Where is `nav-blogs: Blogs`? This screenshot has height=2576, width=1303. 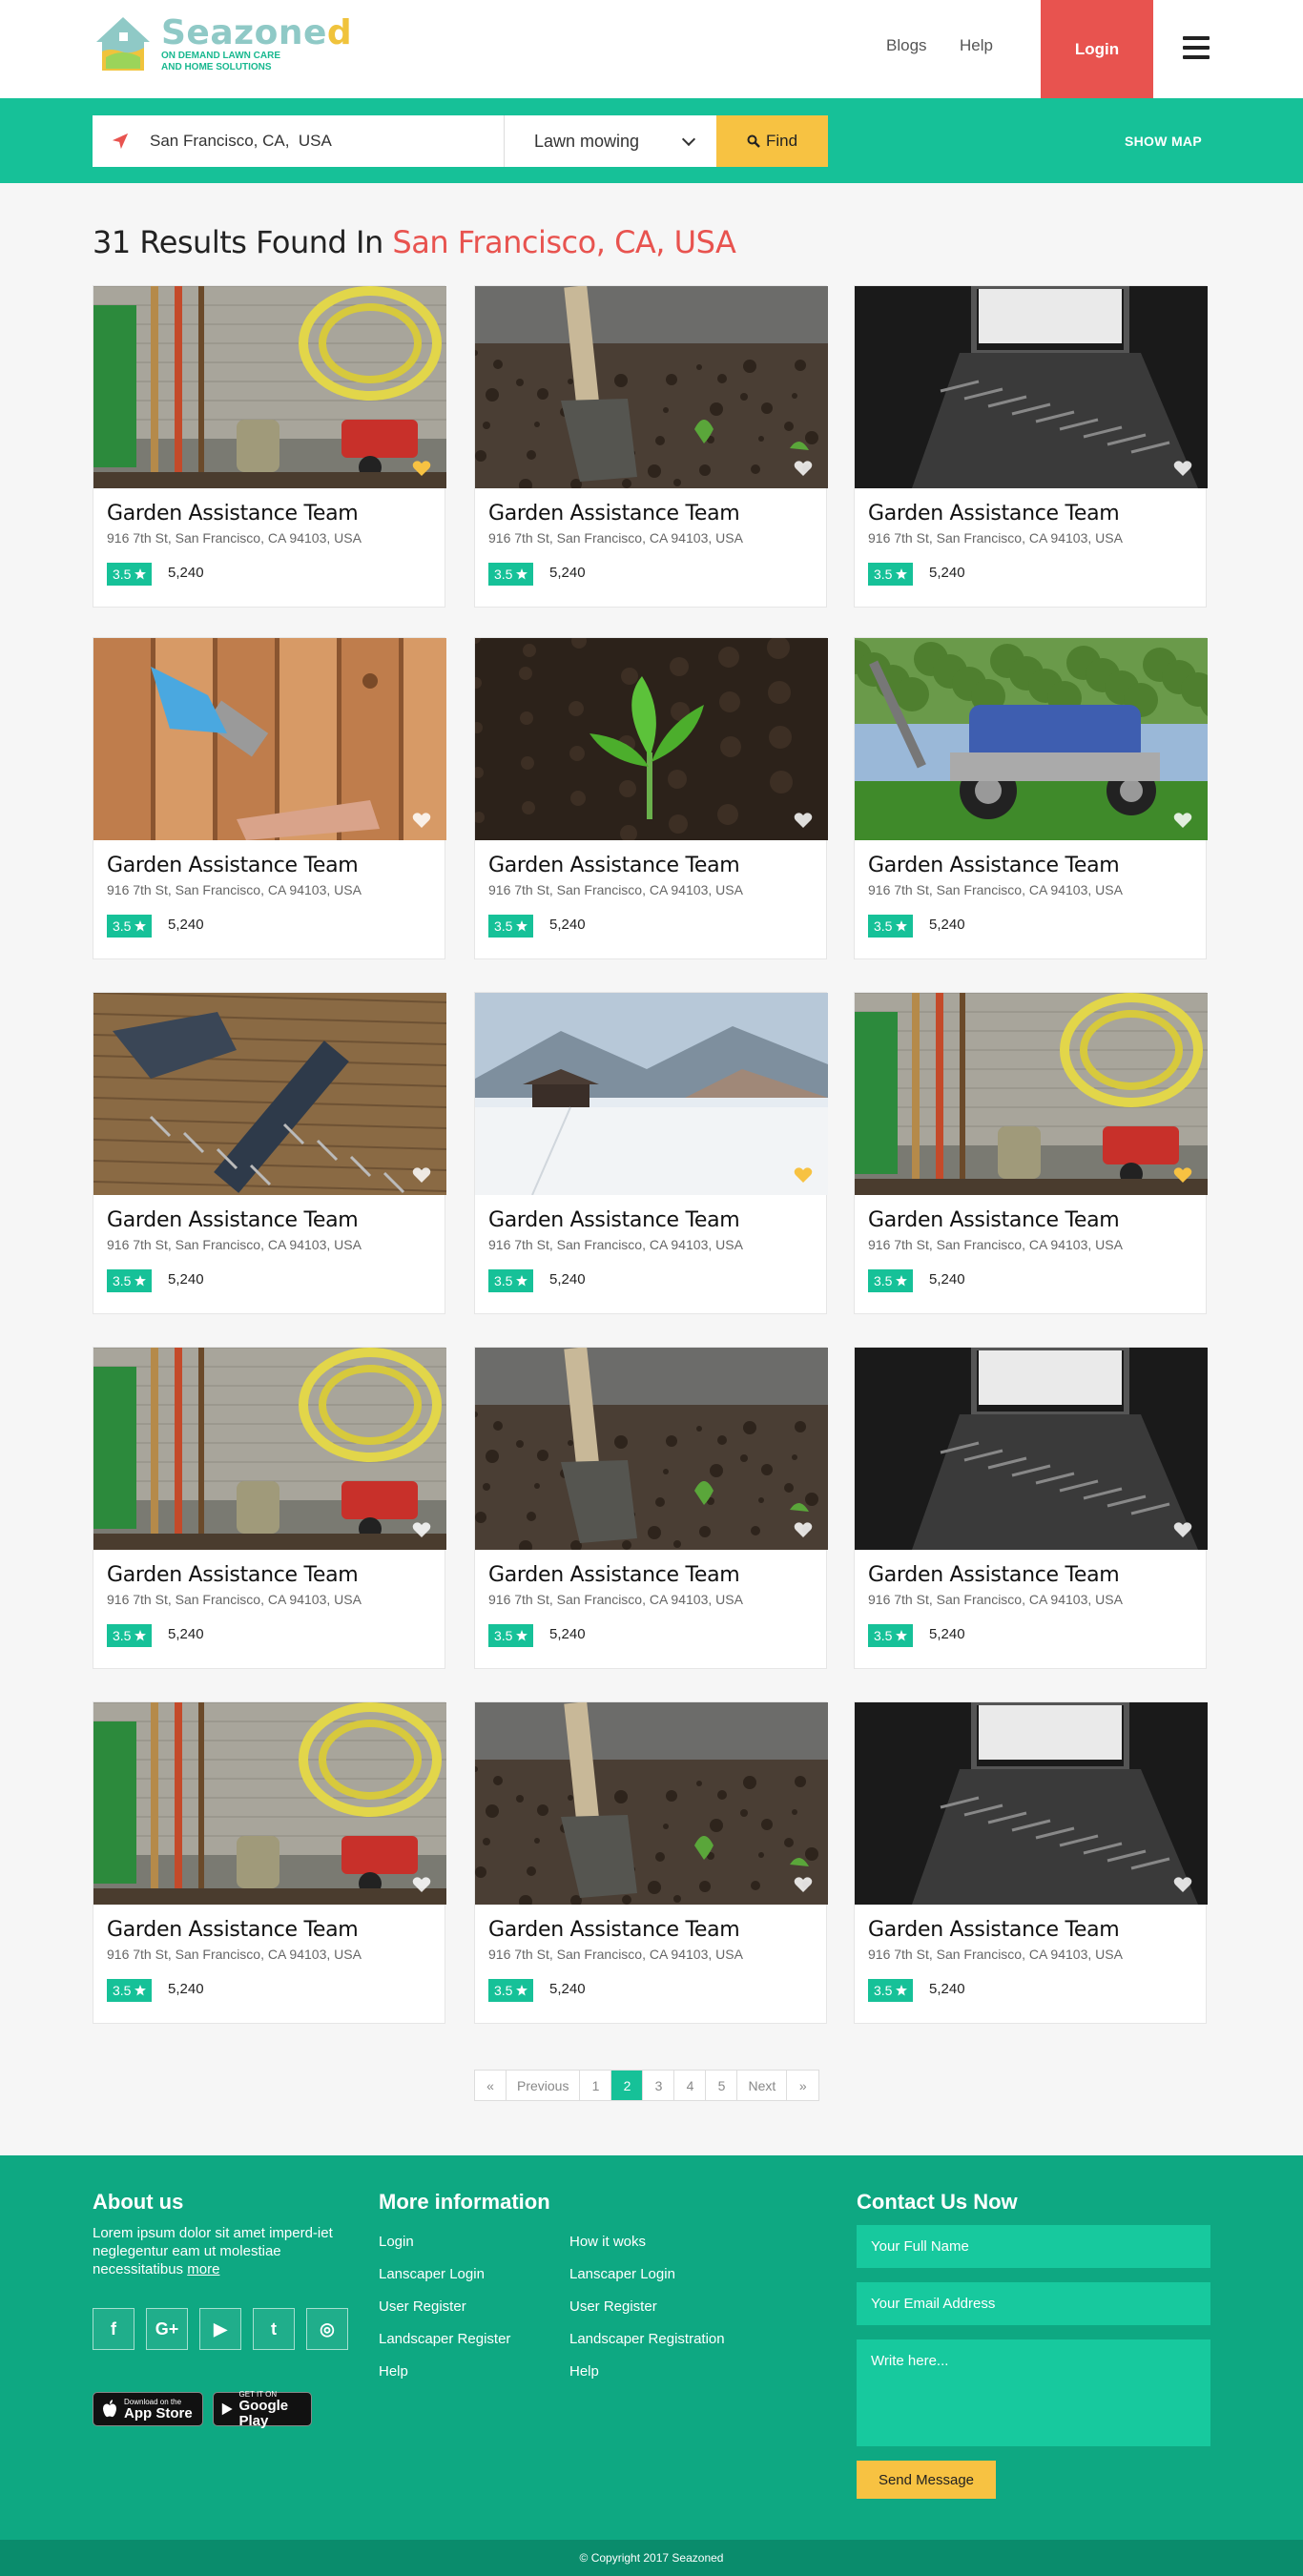
nav-blogs: Blogs is located at coordinates (907, 45).